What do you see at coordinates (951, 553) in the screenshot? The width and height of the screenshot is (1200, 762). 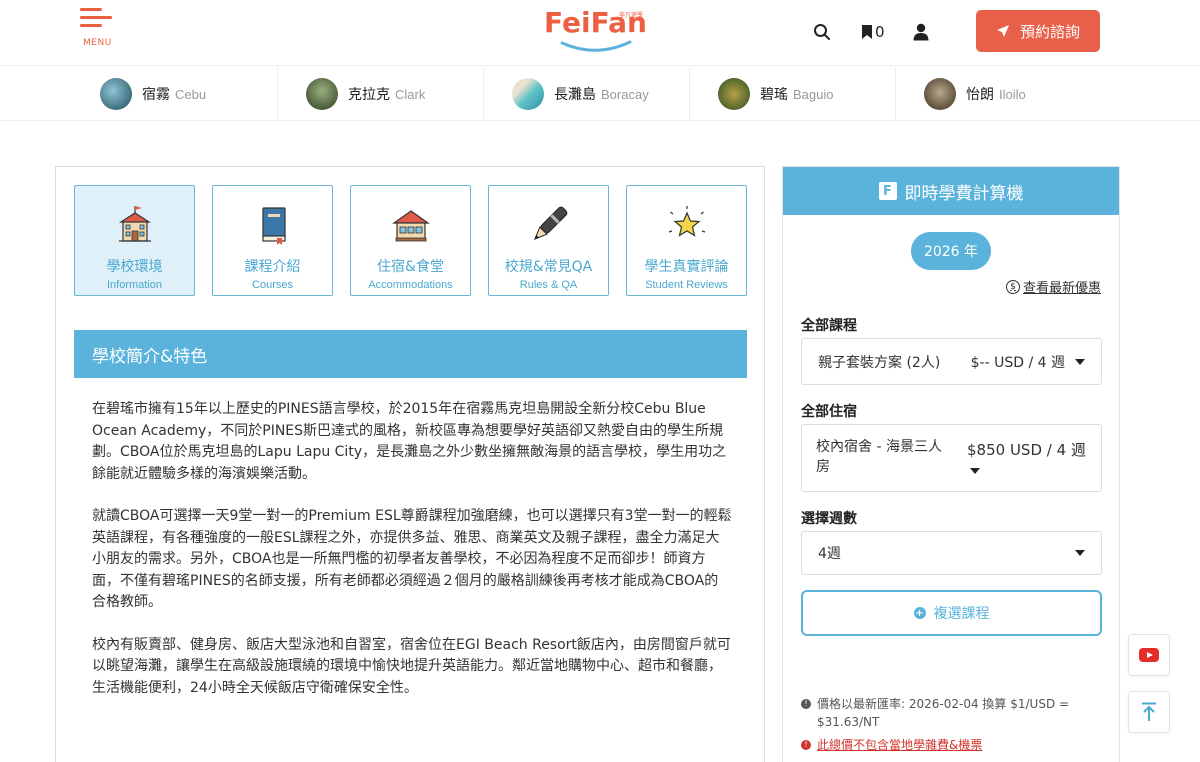 I see `weeks-select: 4週` at bounding box center [951, 553].